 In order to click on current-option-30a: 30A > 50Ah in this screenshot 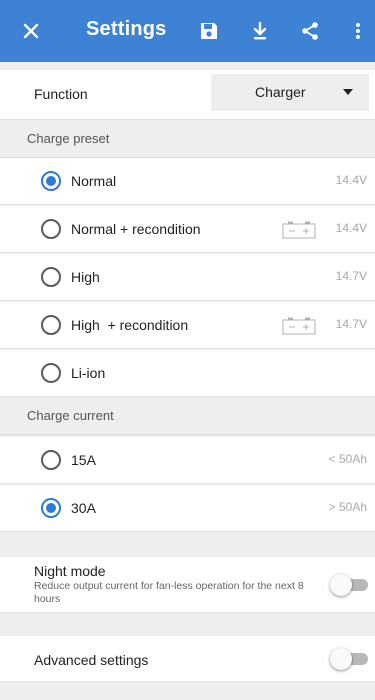, I will do `click(187, 508)`.